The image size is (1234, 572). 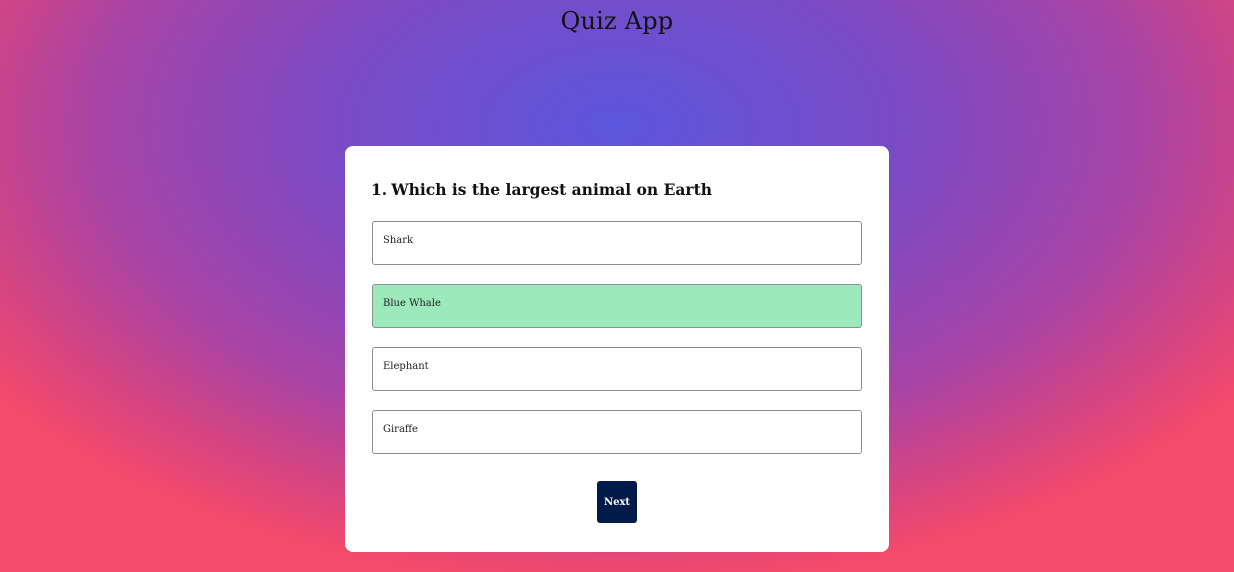 What do you see at coordinates (617, 21) in the screenshot?
I see `app-title: Quiz App` at bounding box center [617, 21].